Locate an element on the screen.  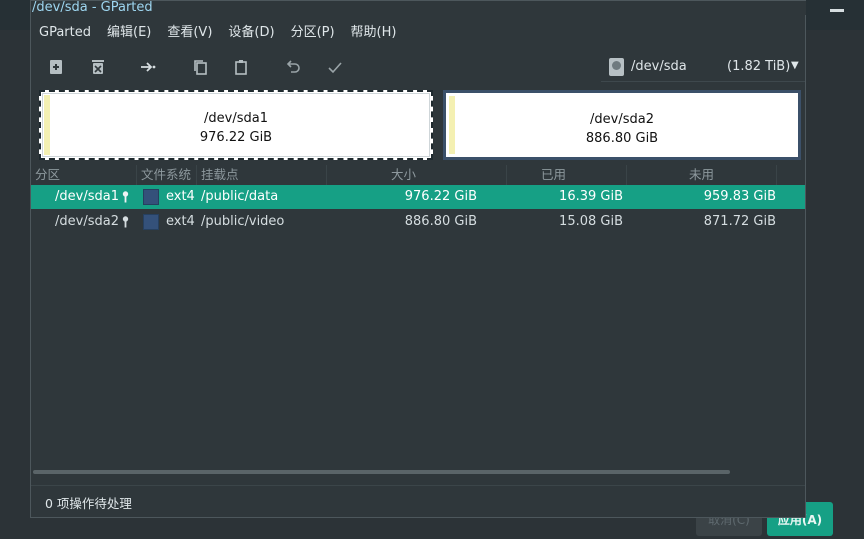
resize-move-icon is located at coordinates (148, 67).